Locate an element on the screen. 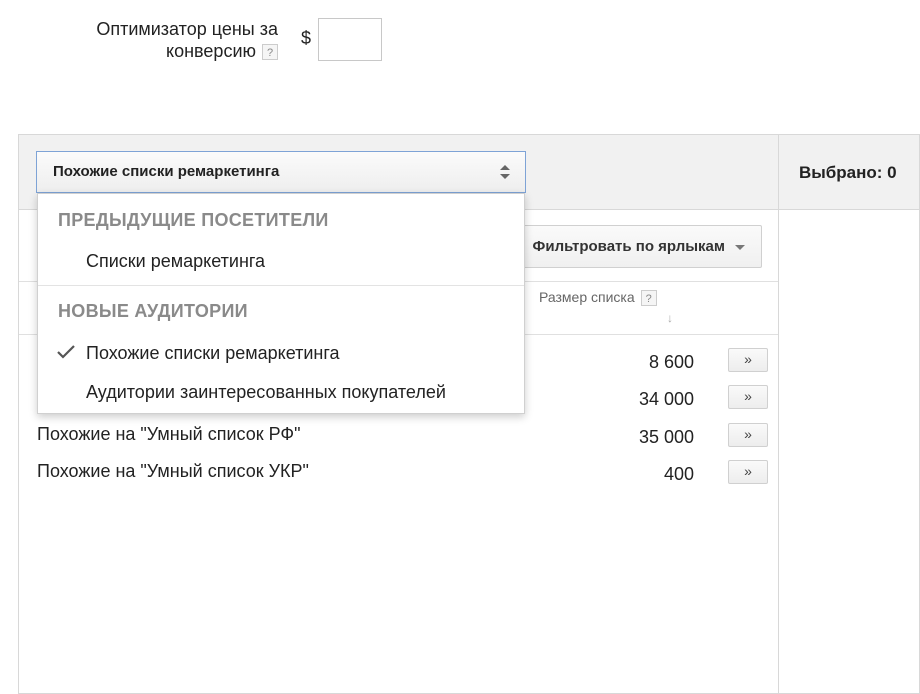 This screenshot has height=694, width=920. list-size-column-header: Размер списка? is located at coordinates (598, 298).